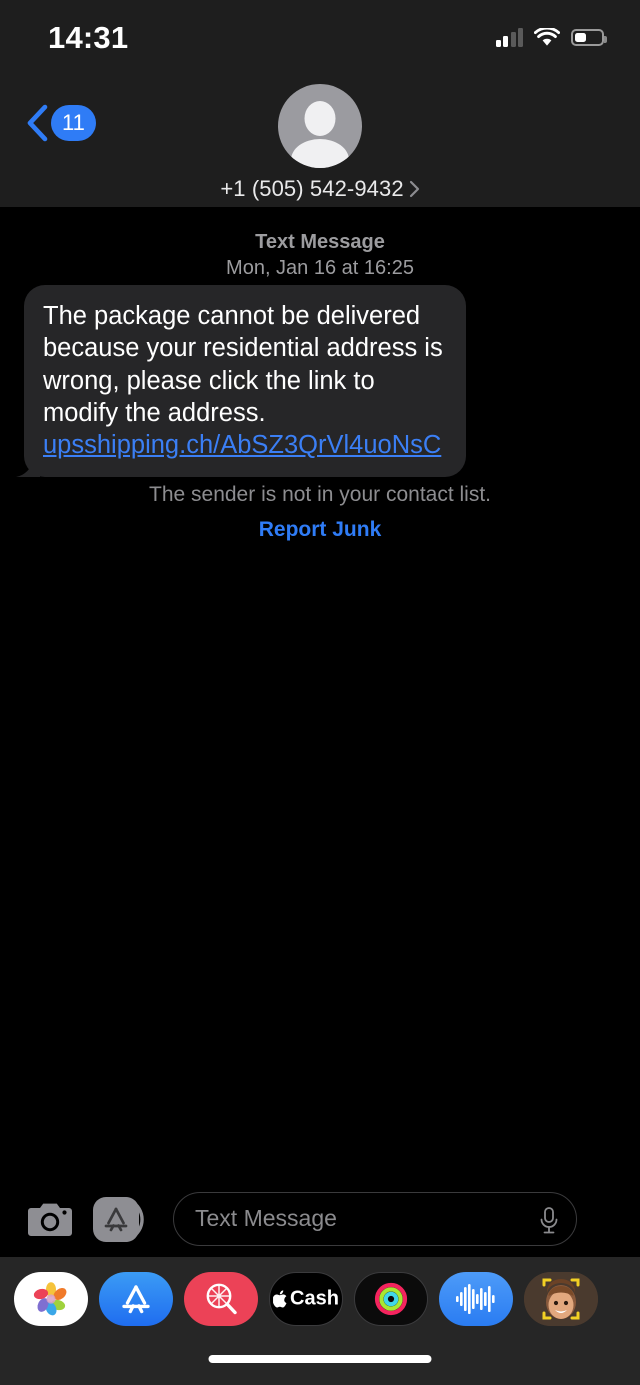 This screenshot has width=640, height=1385. Describe the element at coordinates (50, 1219) in the screenshot. I see `camera-icon` at that location.